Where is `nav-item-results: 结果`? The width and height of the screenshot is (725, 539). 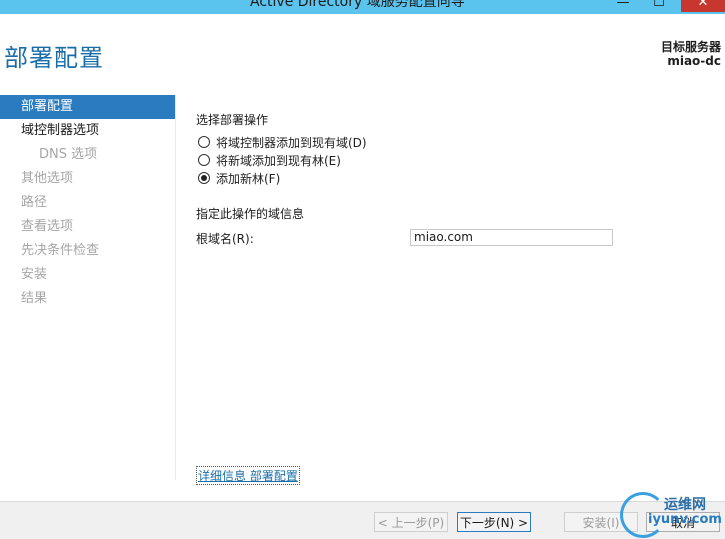 nav-item-results: 结果 is located at coordinates (34, 298).